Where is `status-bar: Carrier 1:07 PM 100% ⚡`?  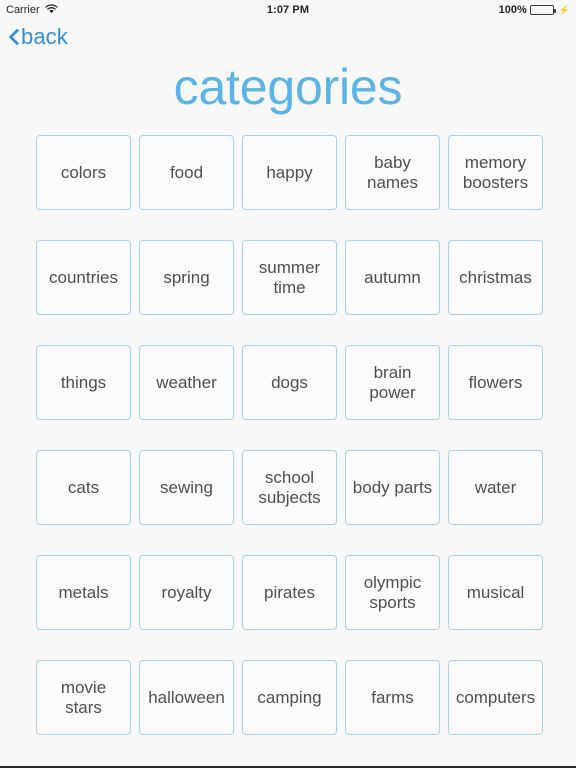
status-bar: Carrier 1:07 PM 100% ⚡ is located at coordinates (288, 10).